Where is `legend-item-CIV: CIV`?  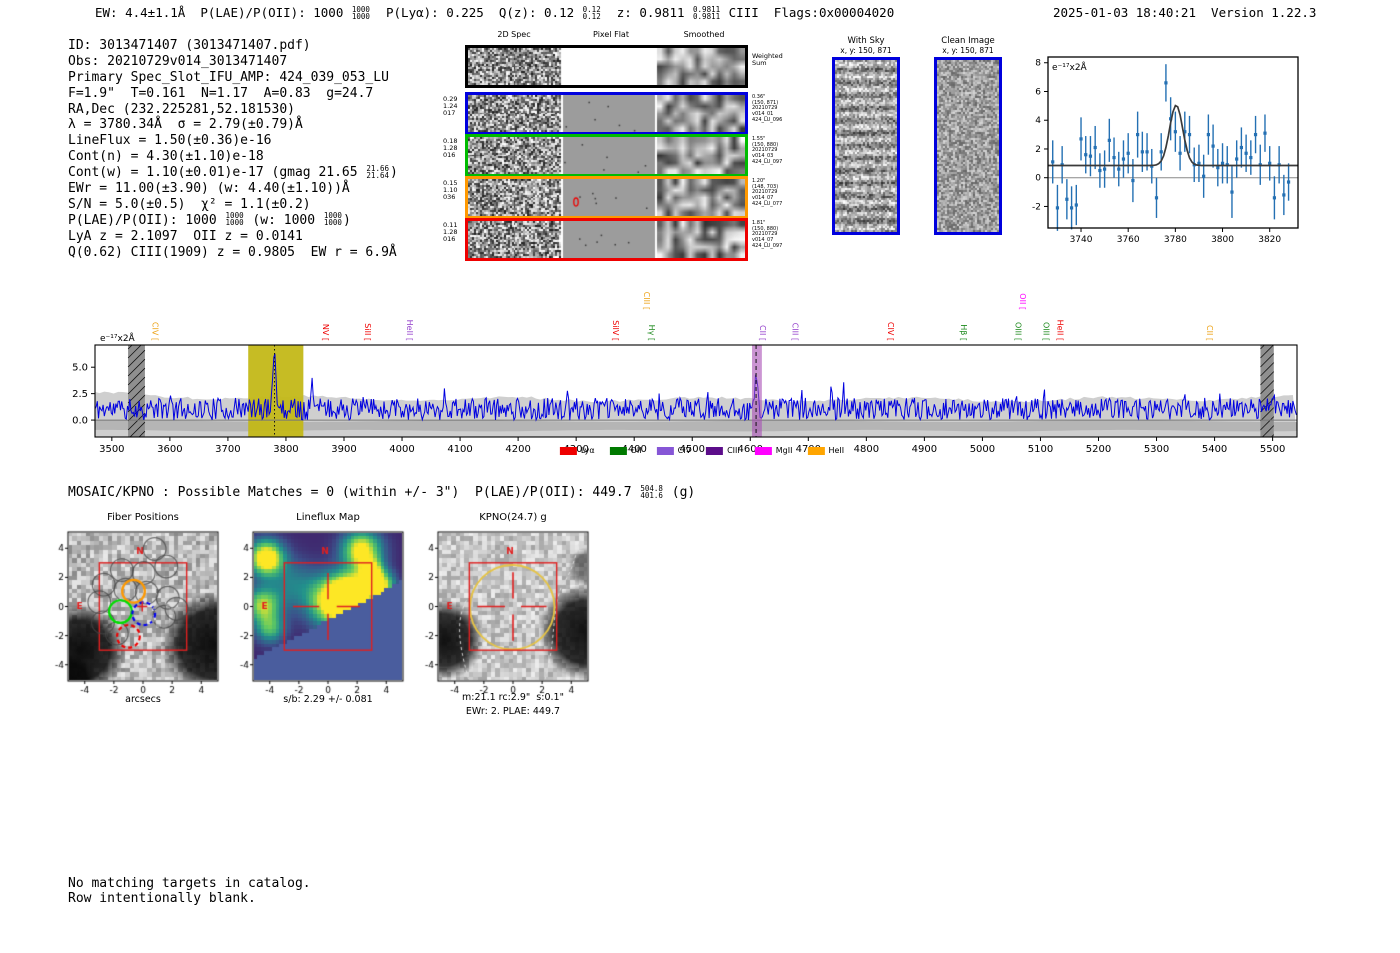 legend-item-CIV: CIV is located at coordinates (673, 450).